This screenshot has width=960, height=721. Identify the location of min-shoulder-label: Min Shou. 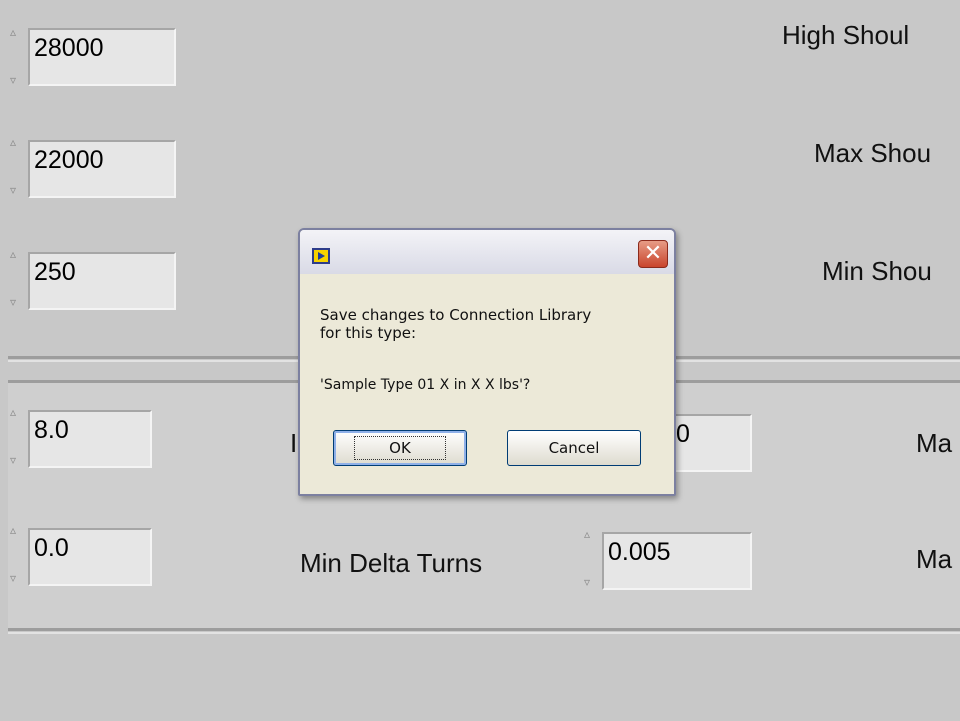
(877, 271).